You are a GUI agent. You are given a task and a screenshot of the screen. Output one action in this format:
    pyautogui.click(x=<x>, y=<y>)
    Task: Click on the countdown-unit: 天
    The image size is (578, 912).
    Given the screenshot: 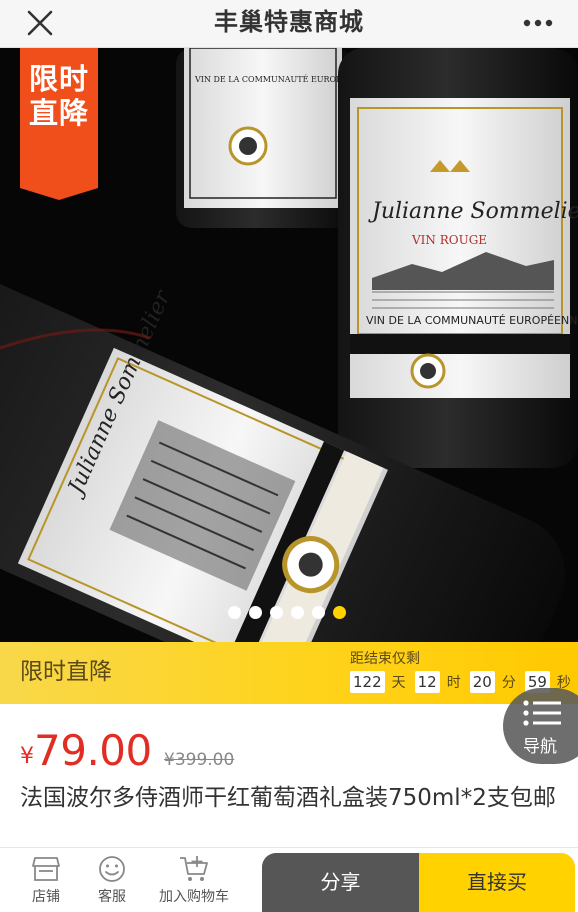 What is the action you would take?
    pyautogui.click(x=398, y=683)
    